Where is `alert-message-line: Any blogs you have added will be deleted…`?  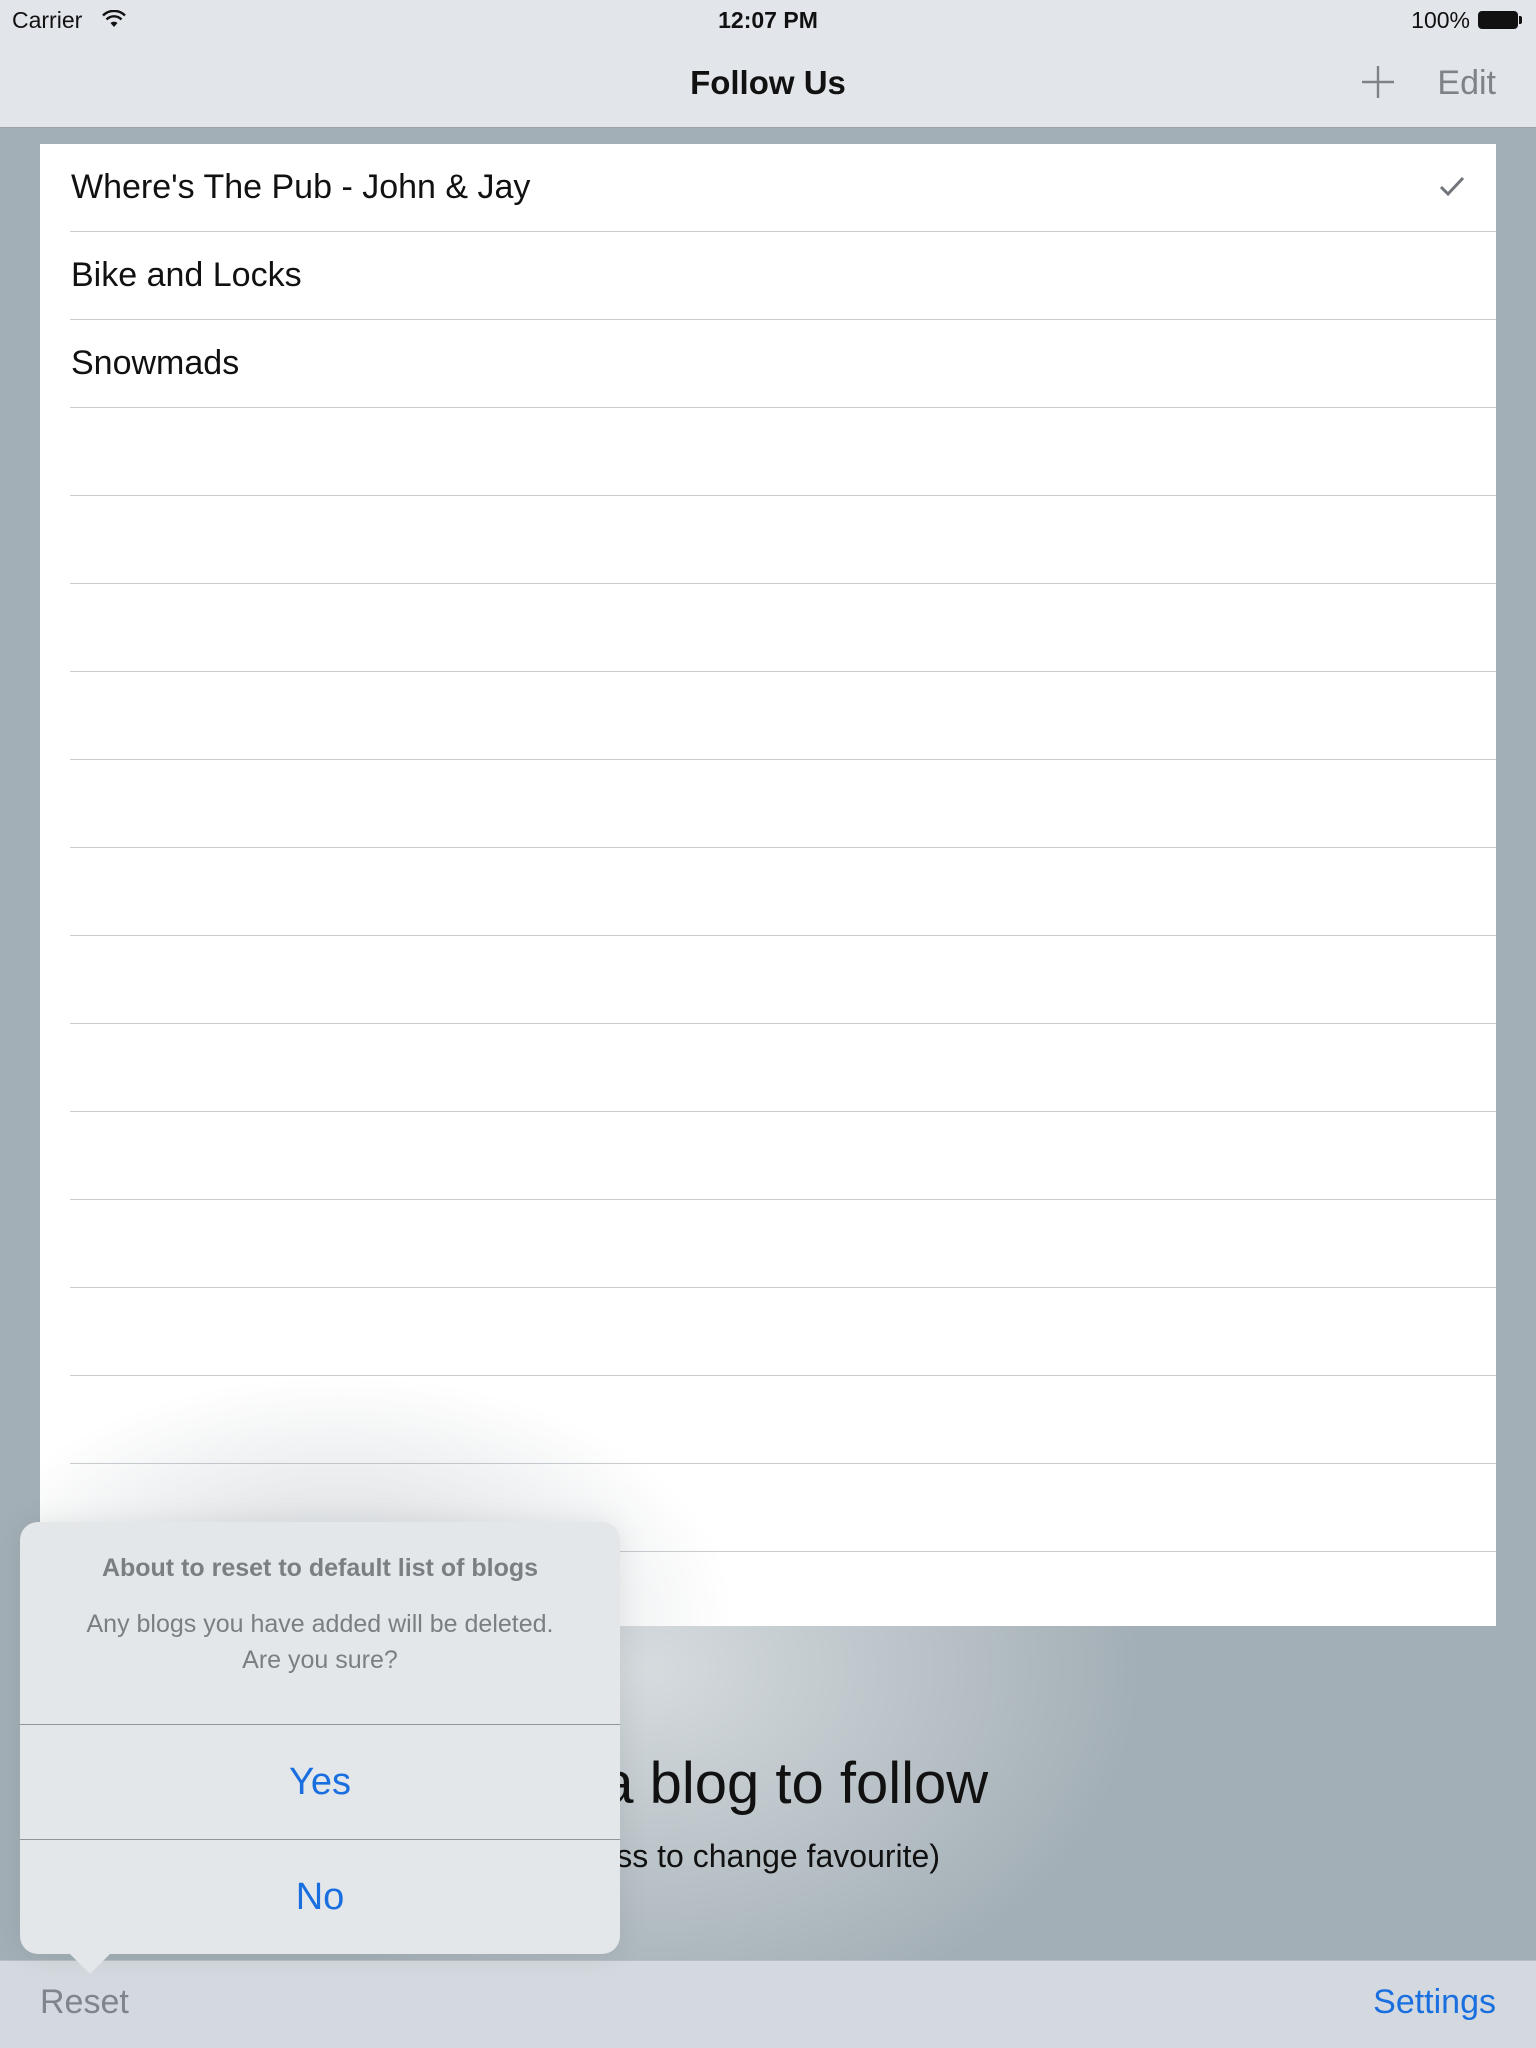 alert-message-line: Any blogs you have added will be deleted… is located at coordinates (320, 1624).